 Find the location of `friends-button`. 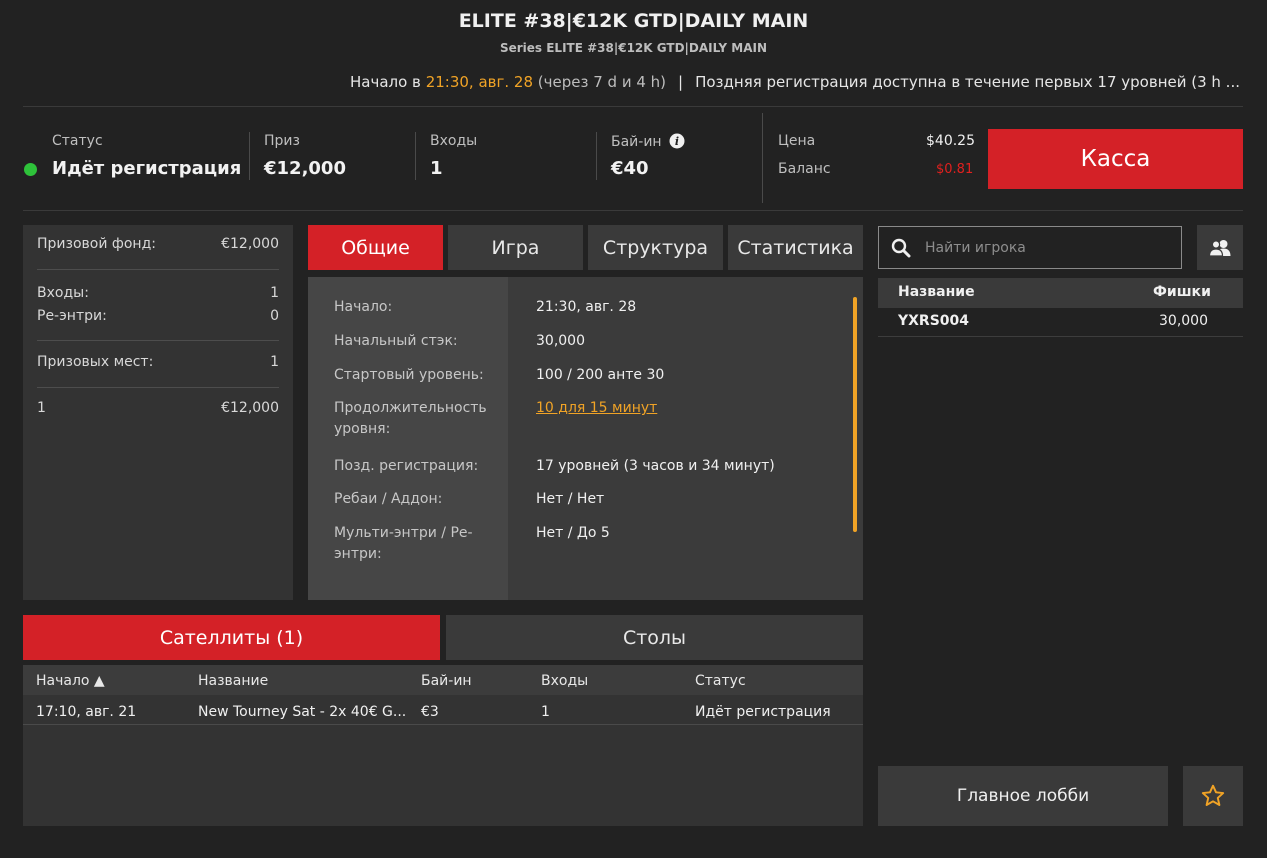

friends-button is located at coordinates (1220, 247).